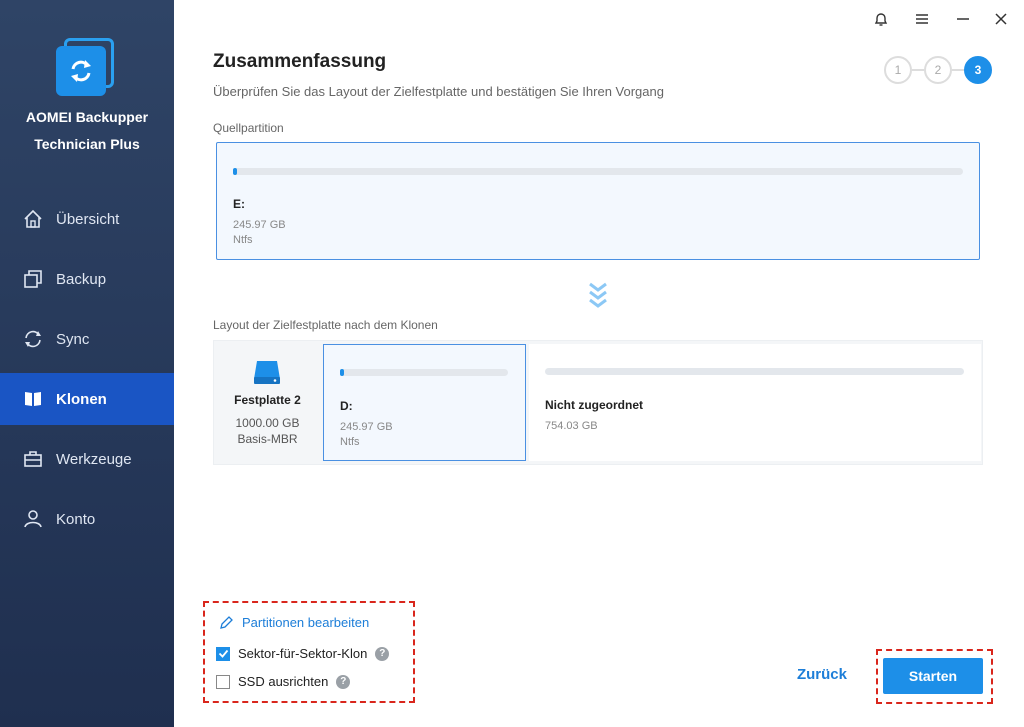  Describe the element at coordinates (94, 459) in the screenshot. I see `sidebar-item-label: Werkzeuge` at that location.